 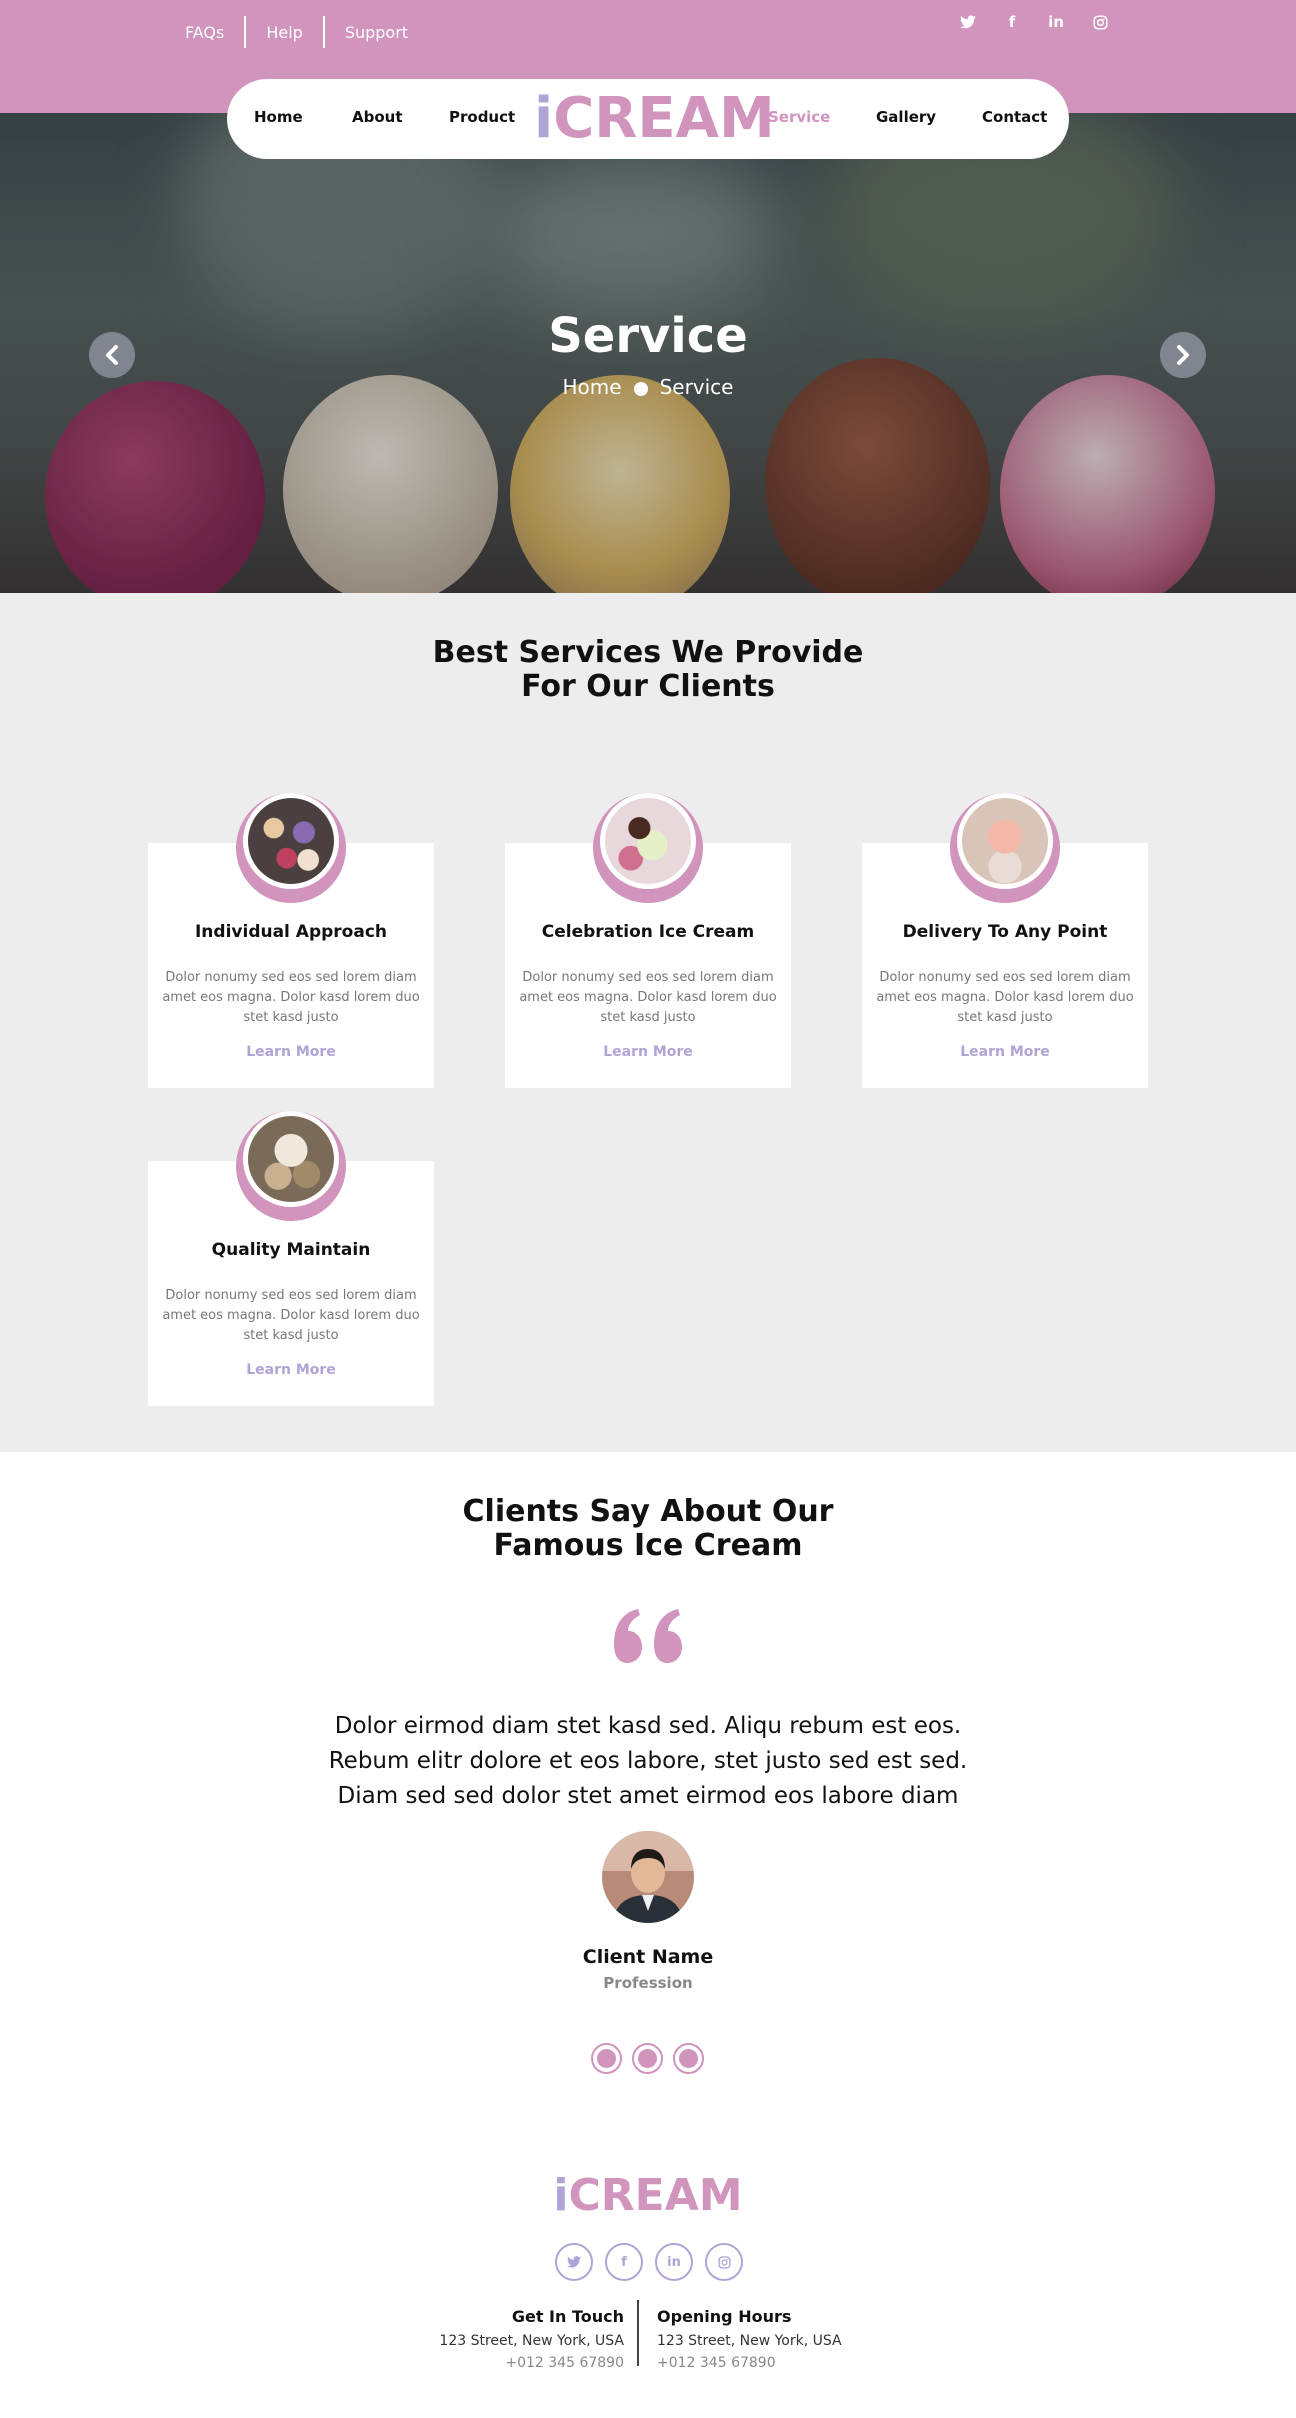 I want to click on top-social-links: f in, so click(x=1034, y=22).